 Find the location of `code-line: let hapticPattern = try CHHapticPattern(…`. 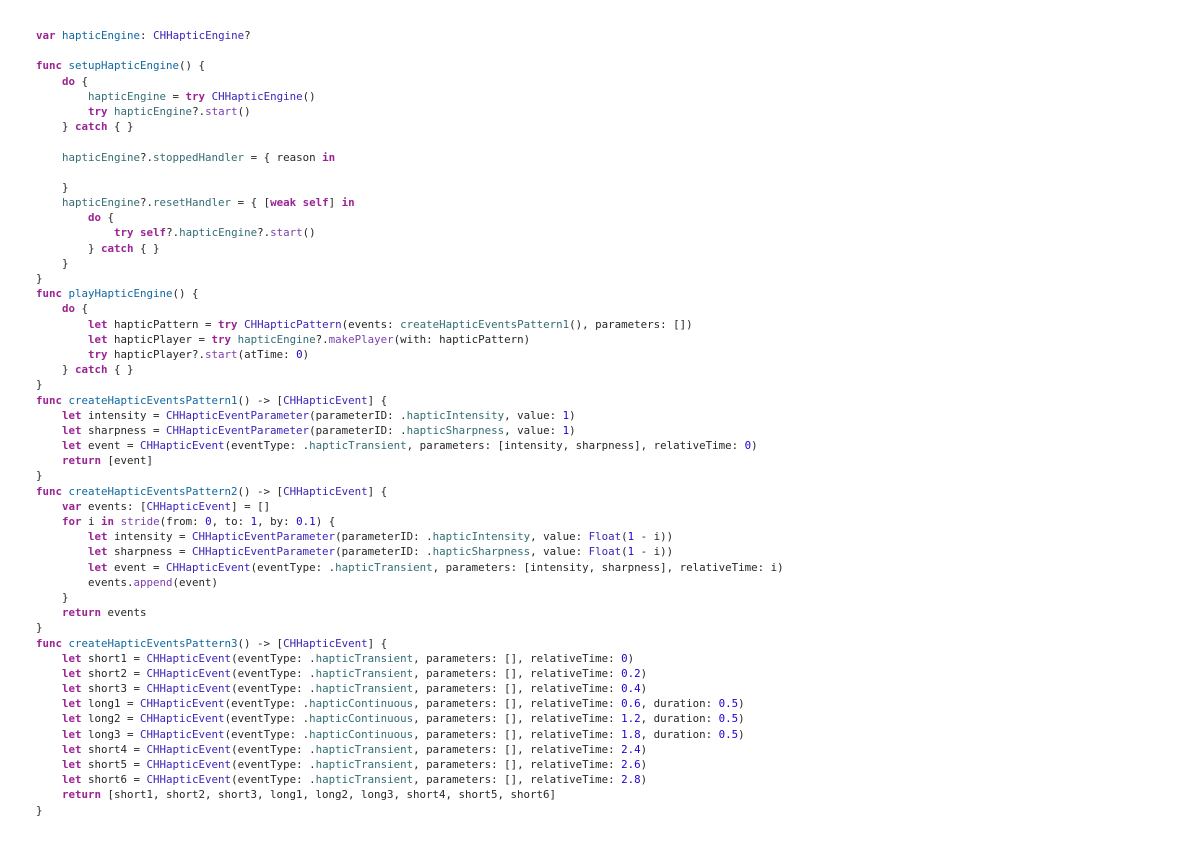

code-line: let hapticPattern = try CHHapticPattern(… is located at coordinates (618, 324).